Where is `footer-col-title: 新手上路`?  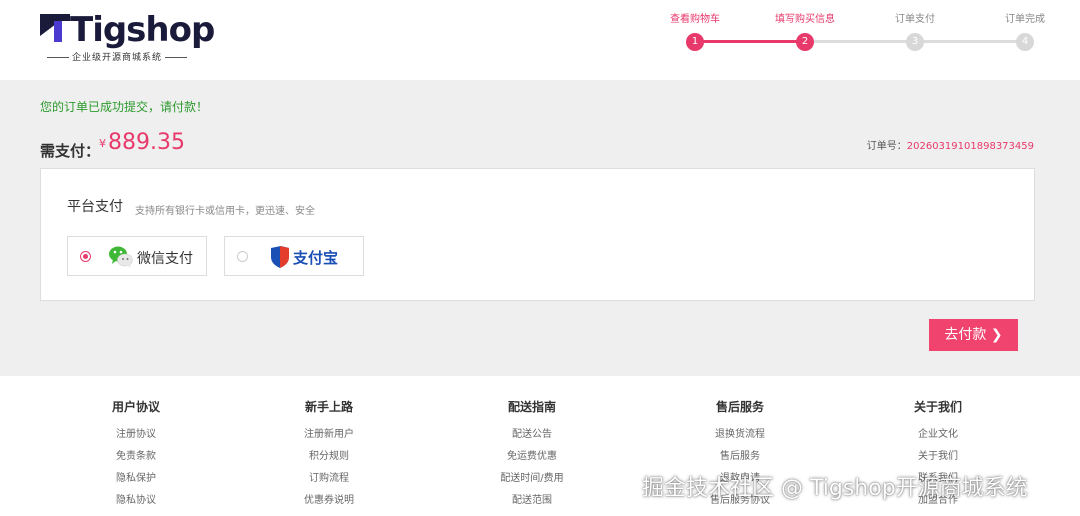 footer-col-title: 新手上路 is located at coordinates (328, 407).